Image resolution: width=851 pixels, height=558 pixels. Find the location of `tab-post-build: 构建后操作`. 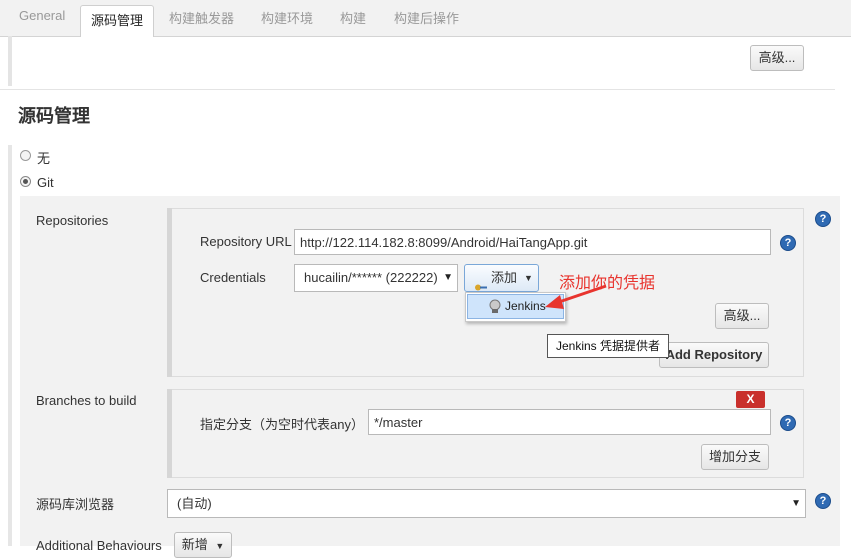

tab-post-build: 构建后操作 is located at coordinates (426, 17).